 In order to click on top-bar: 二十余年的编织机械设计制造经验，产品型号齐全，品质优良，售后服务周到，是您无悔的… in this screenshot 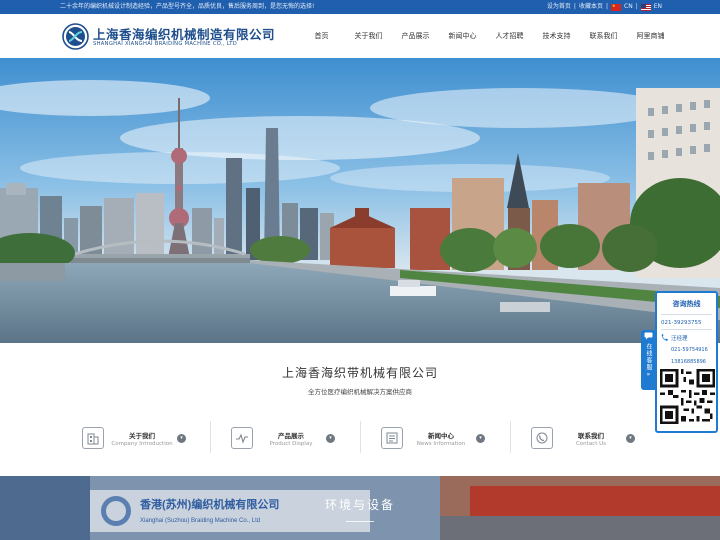, I will do `click(360, 7)`.